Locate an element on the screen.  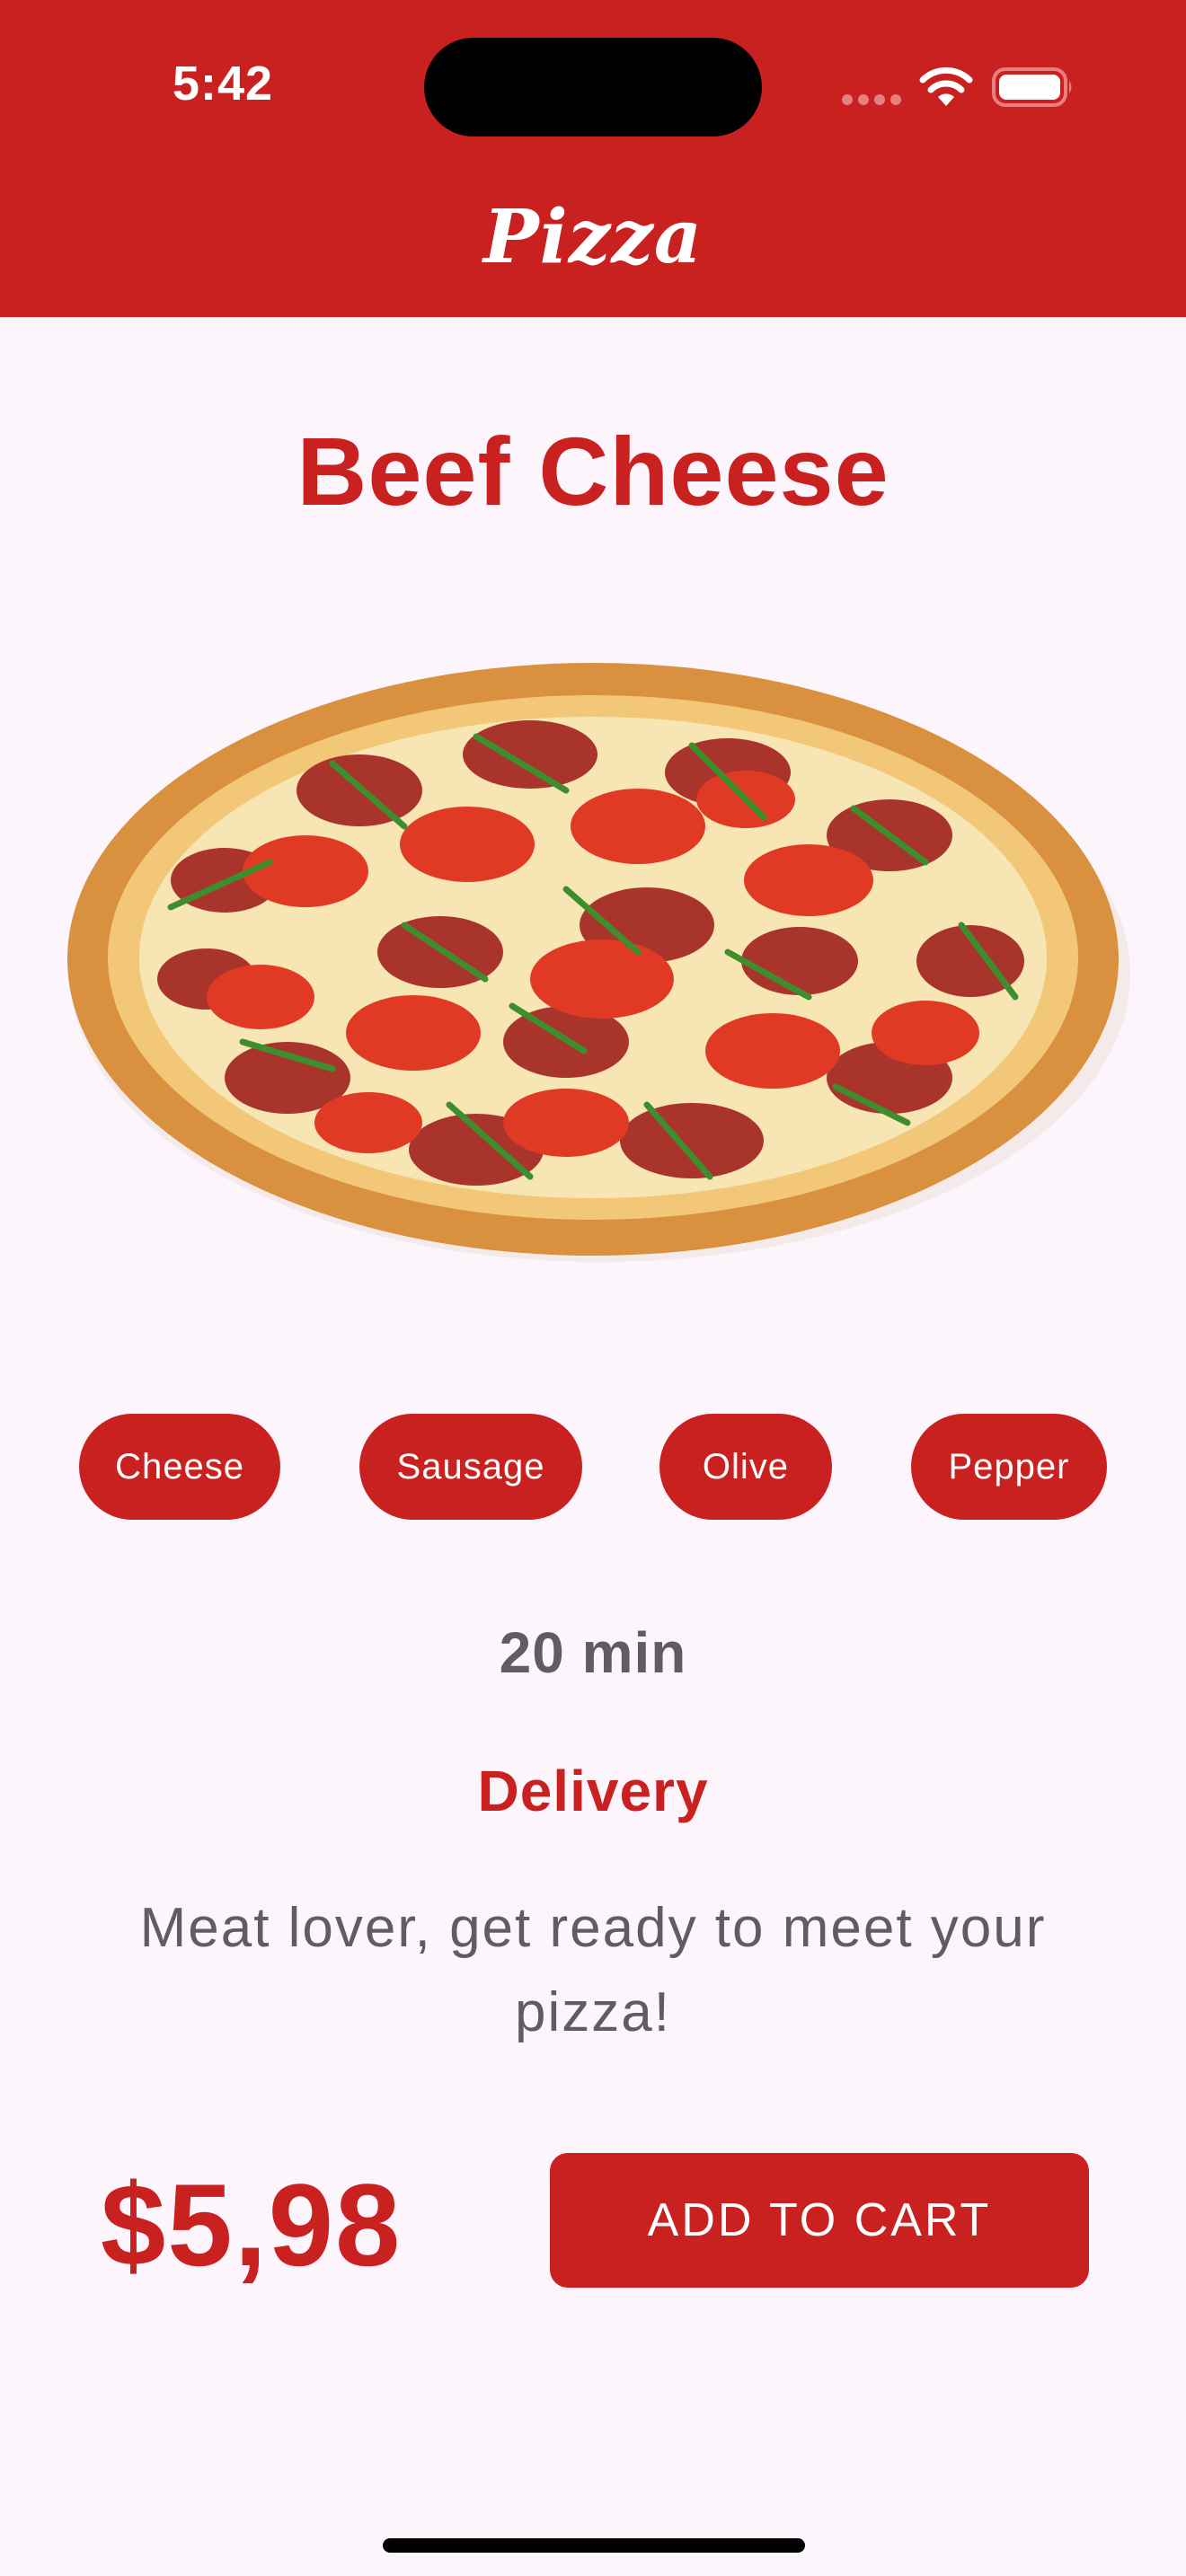
delivery-label: Delivery is located at coordinates (593, 1791).